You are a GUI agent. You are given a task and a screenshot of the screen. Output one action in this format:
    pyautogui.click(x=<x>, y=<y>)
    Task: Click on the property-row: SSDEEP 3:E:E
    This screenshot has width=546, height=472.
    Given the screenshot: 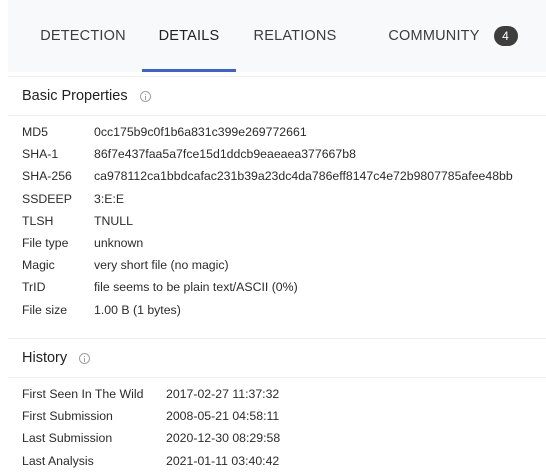 What is the action you would take?
    pyautogui.click(x=277, y=199)
    